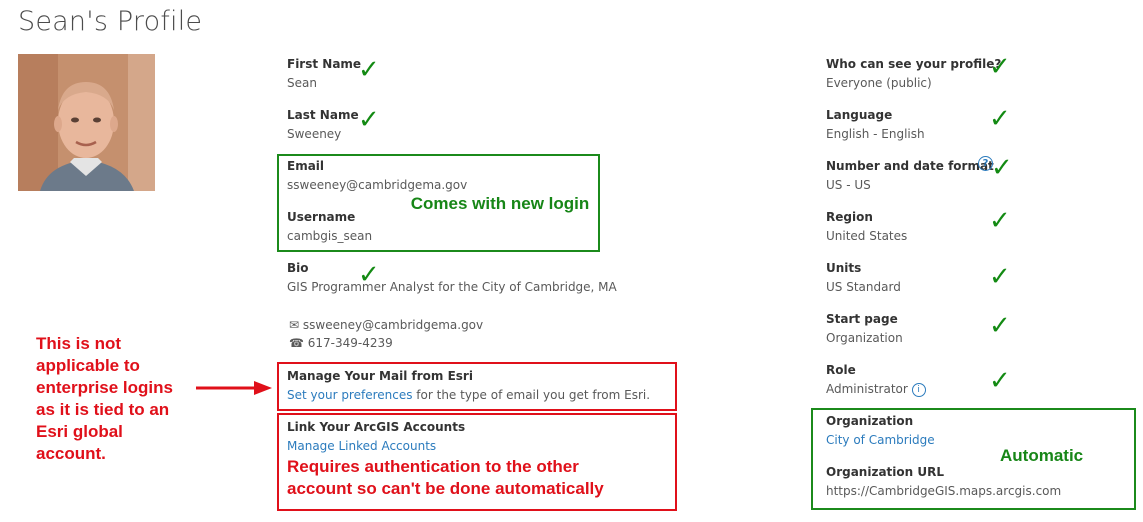  Describe the element at coordinates (298, 268) in the screenshot. I see `bio-label: Bio` at that location.